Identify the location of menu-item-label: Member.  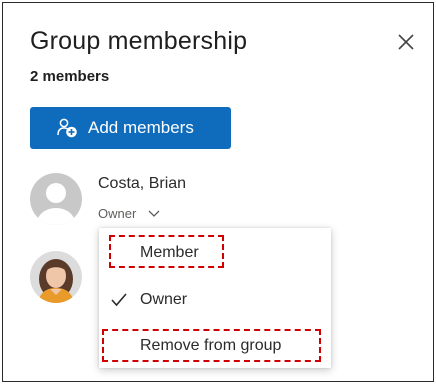
(169, 252).